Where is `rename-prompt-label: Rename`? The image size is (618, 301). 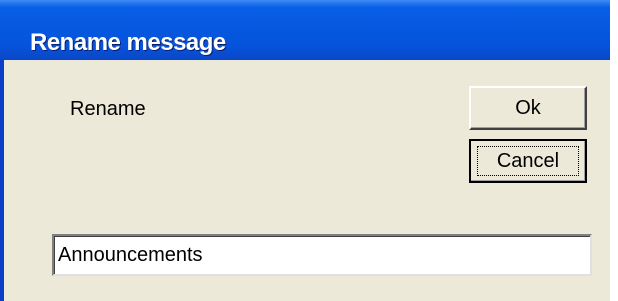 rename-prompt-label: Rename is located at coordinates (108, 109).